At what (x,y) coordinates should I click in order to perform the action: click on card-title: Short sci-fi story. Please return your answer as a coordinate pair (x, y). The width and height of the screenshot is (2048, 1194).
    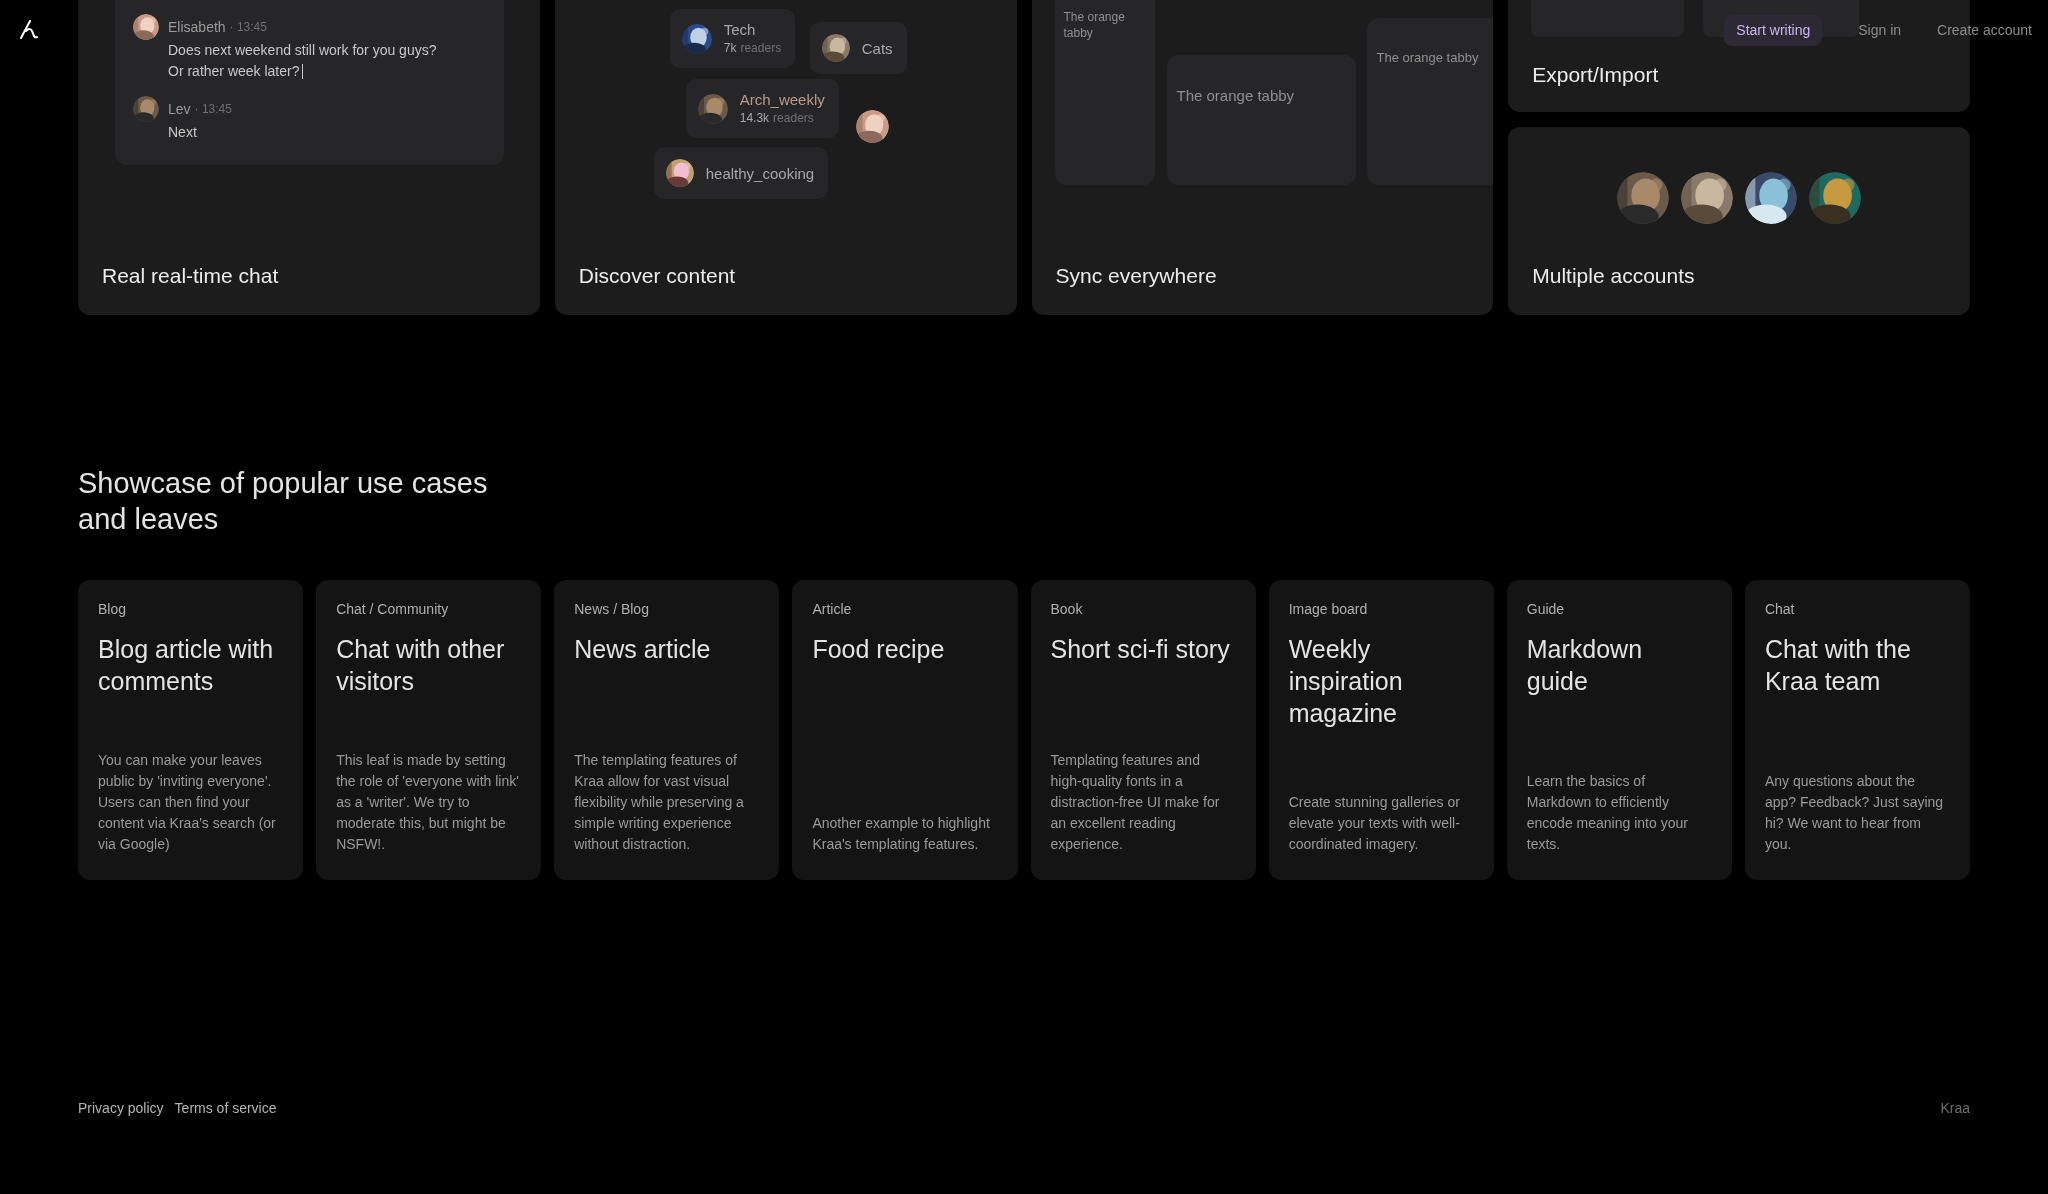
    Looking at the image, I should click on (1140, 649).